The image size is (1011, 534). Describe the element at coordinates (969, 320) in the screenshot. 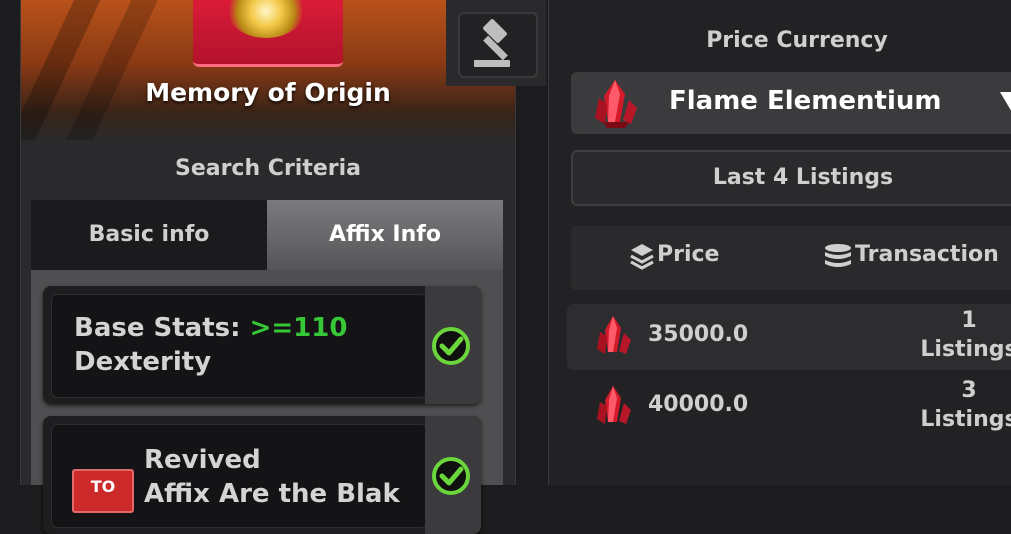

I see `listing-count-number: 1` at that location.